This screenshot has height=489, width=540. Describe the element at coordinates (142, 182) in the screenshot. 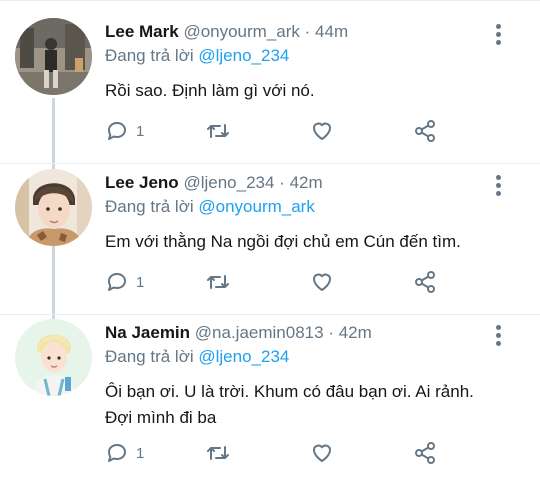

I see `author-name: Lee Jeno` at that location.